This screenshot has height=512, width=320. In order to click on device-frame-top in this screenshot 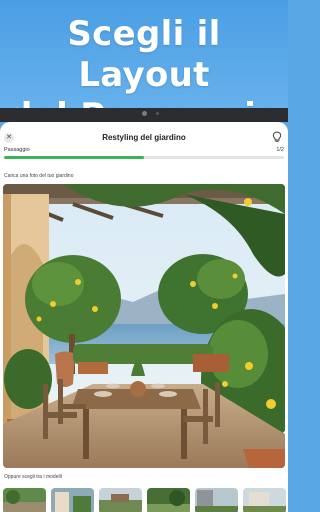, I will do `click(144, 115)`.